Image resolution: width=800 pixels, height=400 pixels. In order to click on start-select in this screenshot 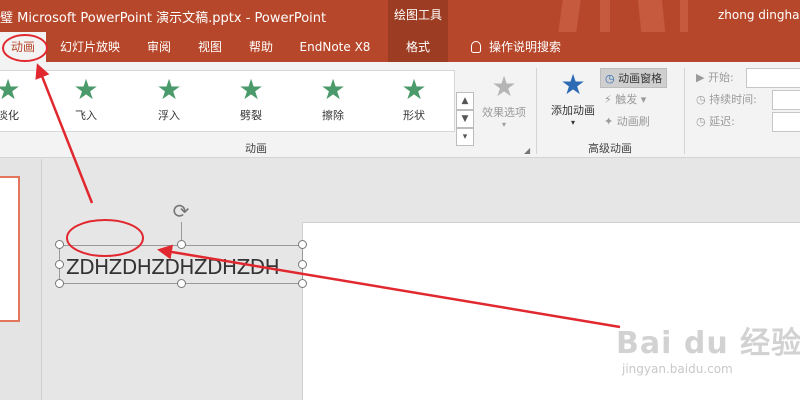, I will do `click(773, 78)`.